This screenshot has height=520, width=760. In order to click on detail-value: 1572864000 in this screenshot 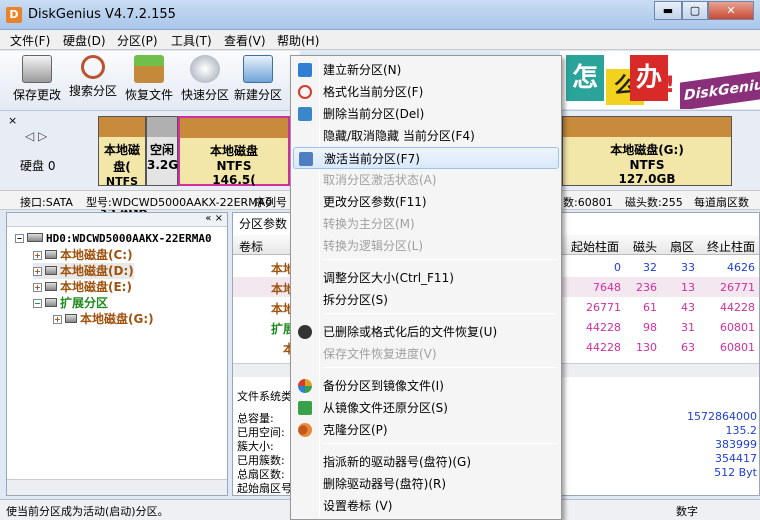, I will do `click(722, 416)`.